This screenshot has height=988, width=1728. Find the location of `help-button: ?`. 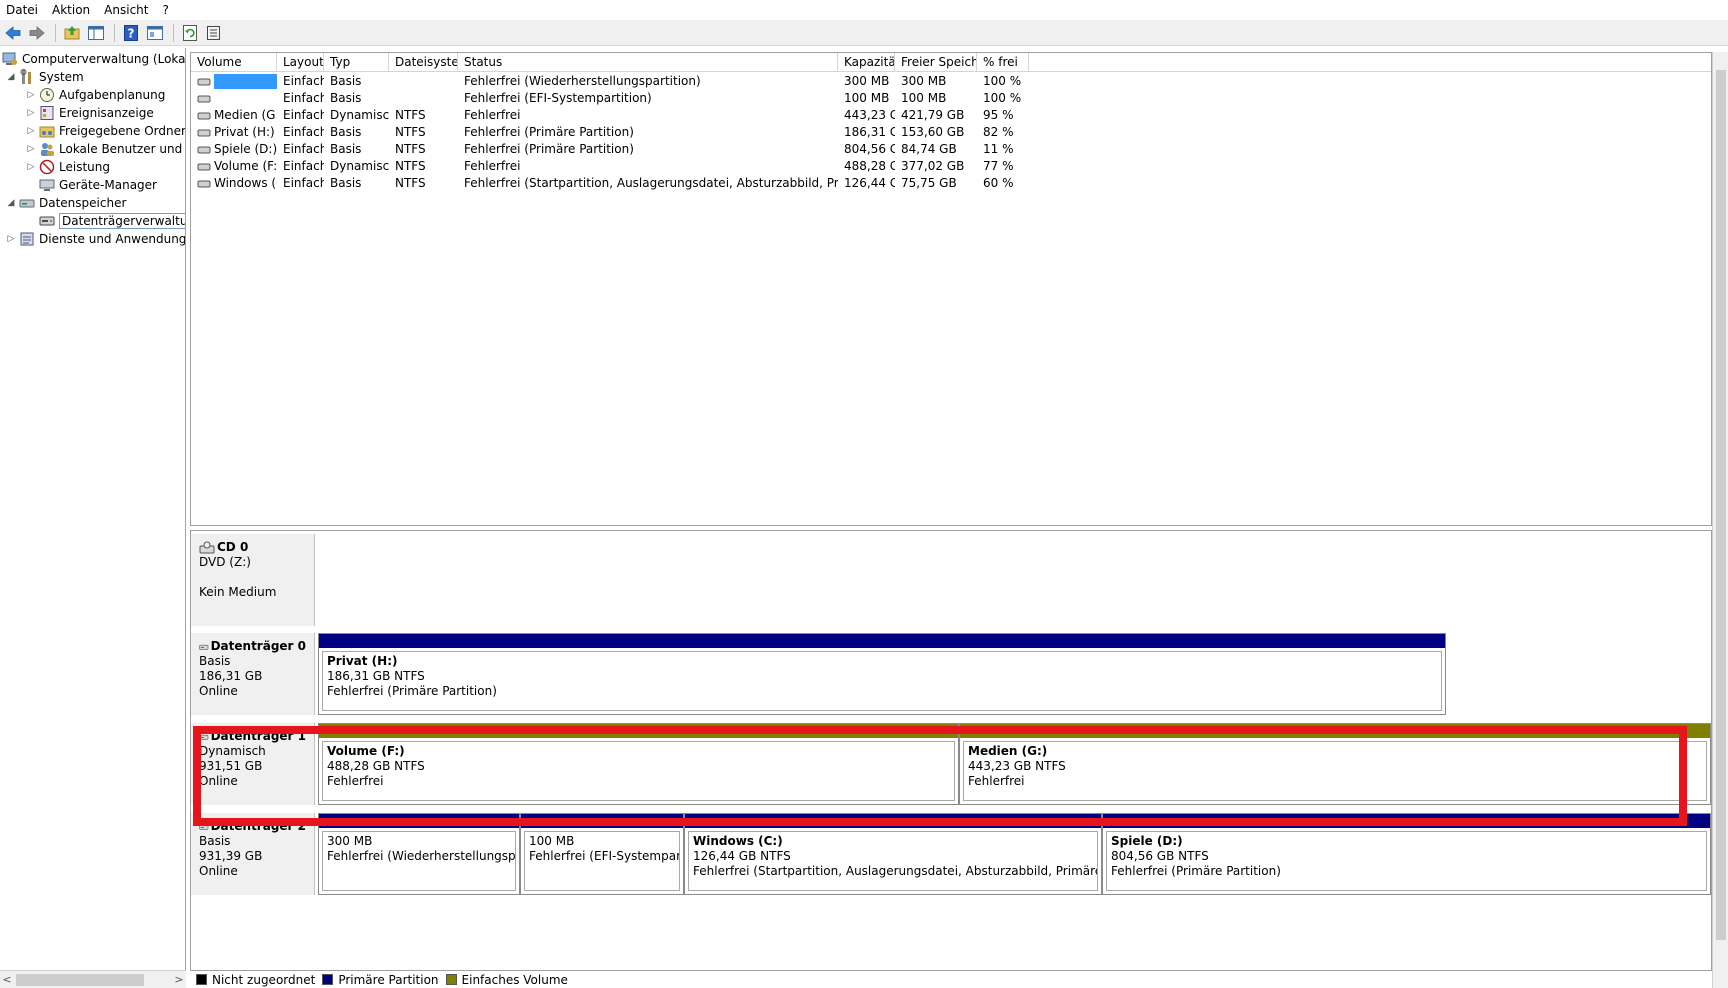

help-button: ? is located at coordinates (131, 33).